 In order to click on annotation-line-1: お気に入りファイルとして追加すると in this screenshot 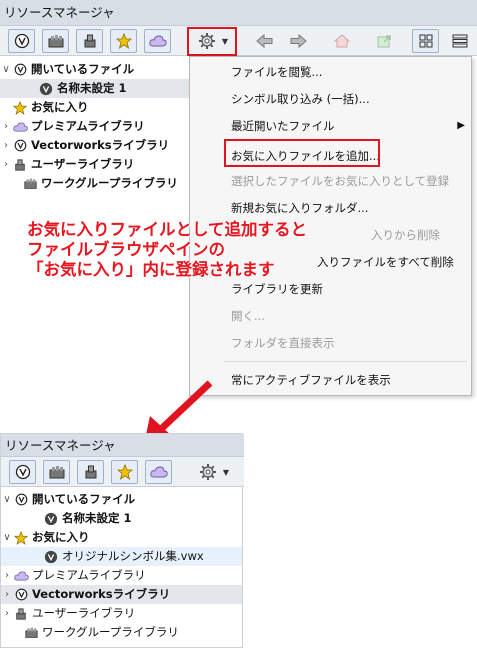, I will do `click(167, 229)`.